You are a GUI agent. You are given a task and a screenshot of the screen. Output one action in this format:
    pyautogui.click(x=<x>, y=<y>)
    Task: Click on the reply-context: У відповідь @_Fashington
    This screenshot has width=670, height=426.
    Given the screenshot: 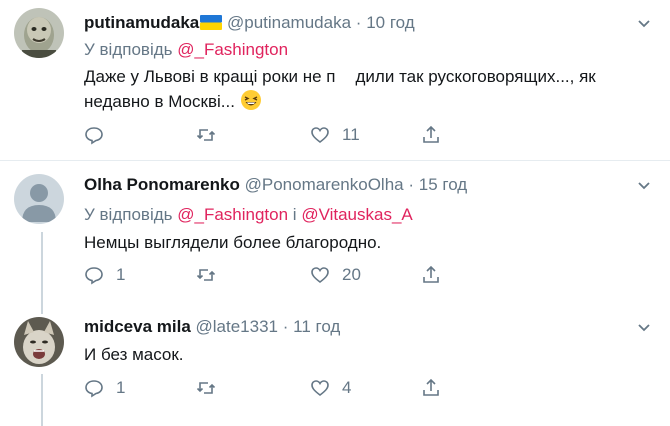 What is the action you would take?
    pyautogui.click(x=186, y=50)
    